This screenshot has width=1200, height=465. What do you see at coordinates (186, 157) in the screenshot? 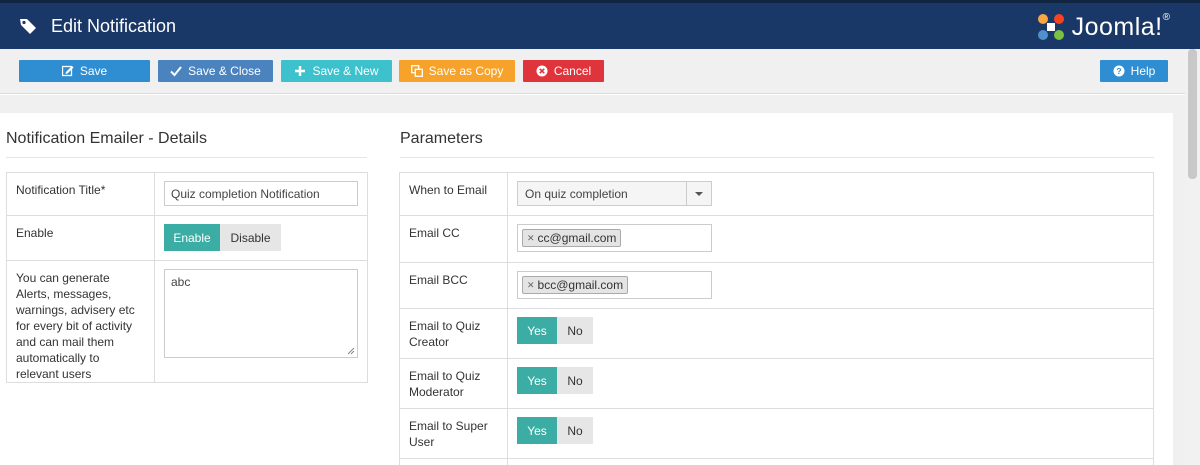
I see `details-divider` at bounding box center [186, 157].